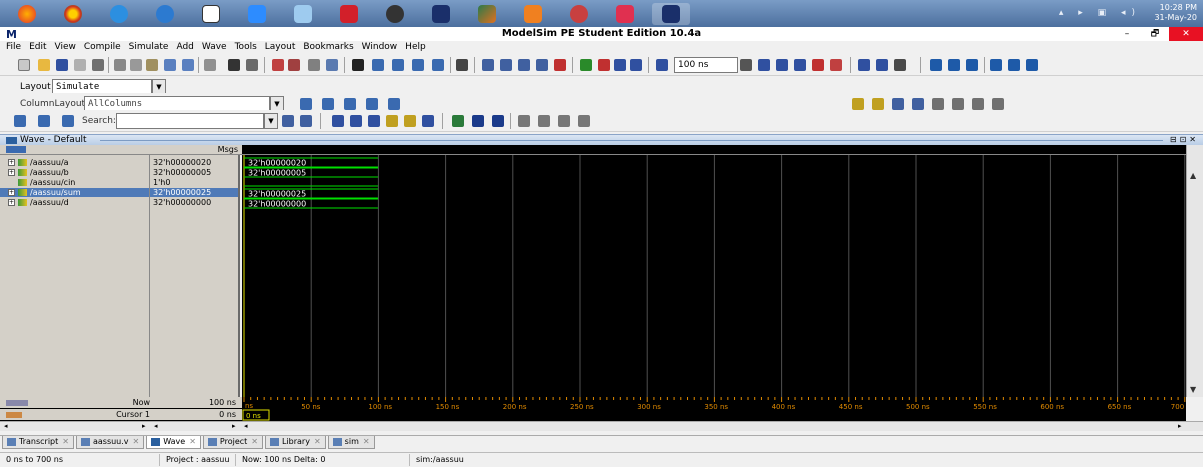 The height and width of the screenshot is (467, 1203). I want to click on scroll-up-icon: ▲, so click(1193, 175).